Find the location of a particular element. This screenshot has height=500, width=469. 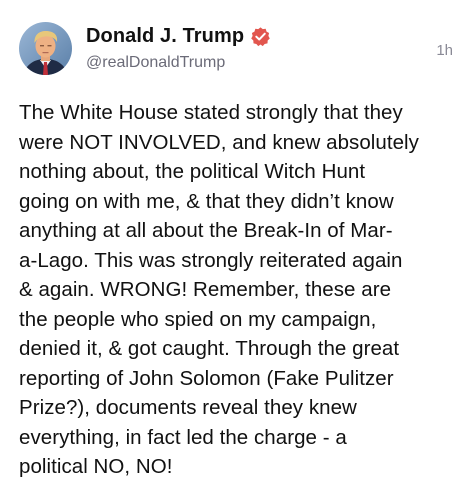

author-display-name: Donald J. Trump is located at coordinates (165, 36).